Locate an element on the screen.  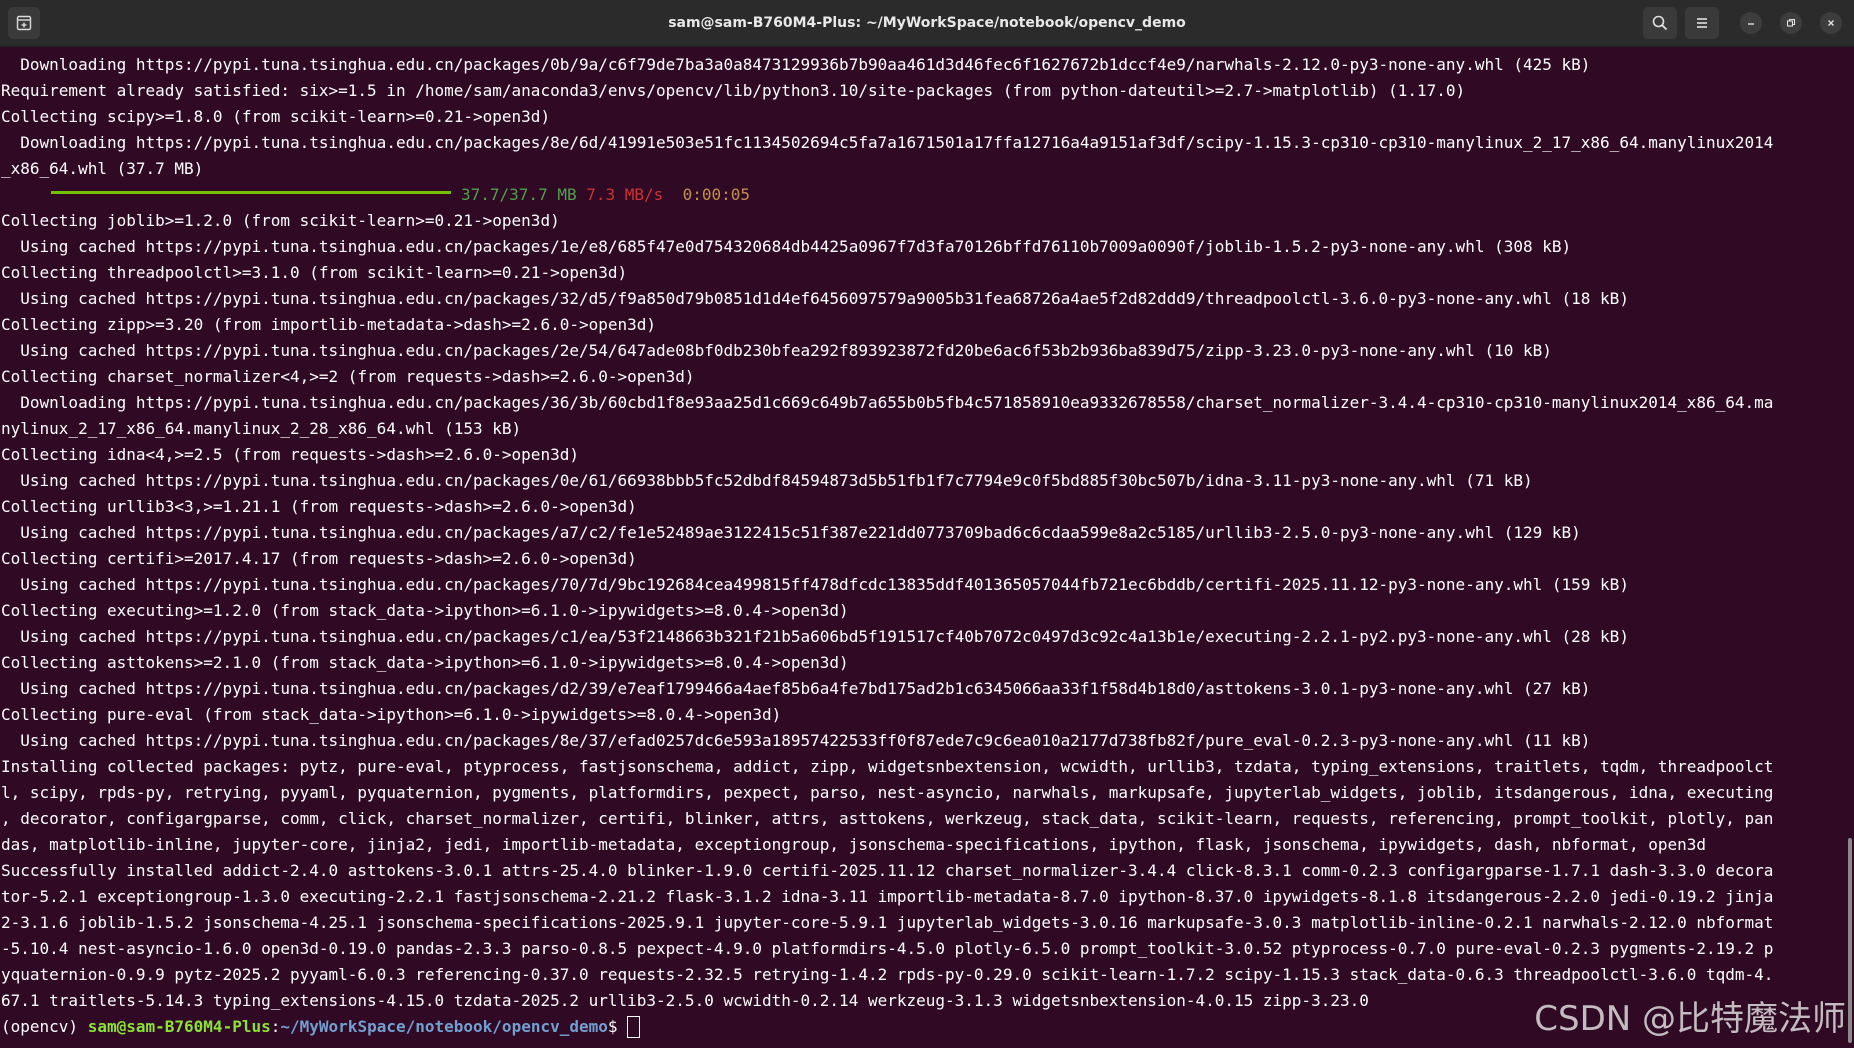
download-progress-fill is located at coordinates (251, 192).